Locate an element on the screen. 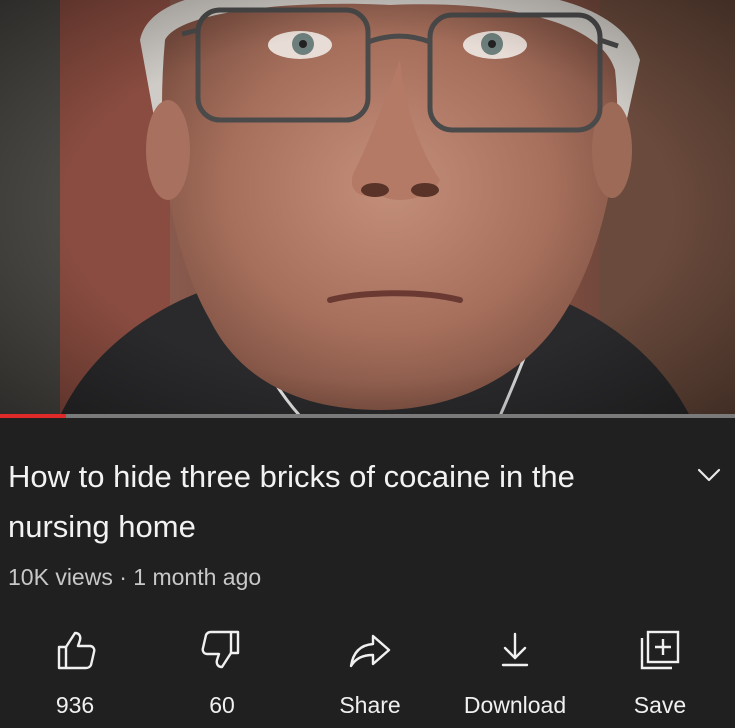 The image size is (735, 728). download-label: Download is located at coordinates (515, 705).